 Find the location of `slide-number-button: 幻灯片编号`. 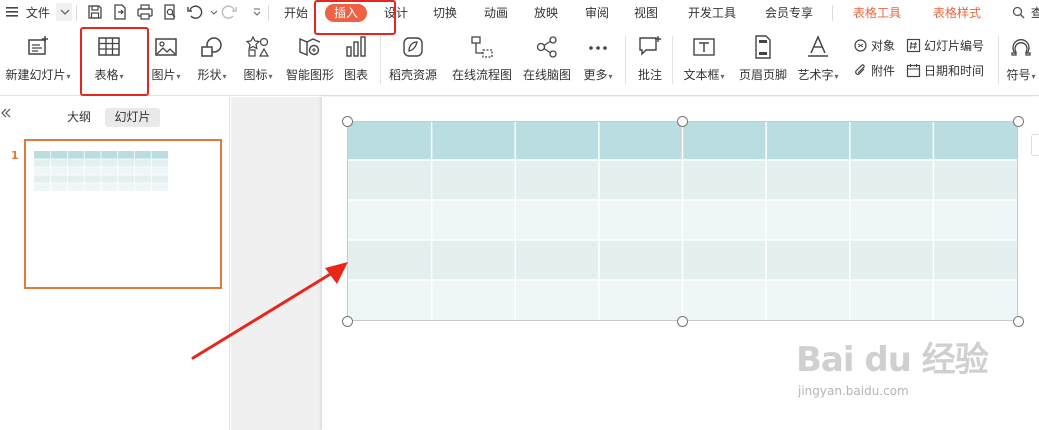

slide-number-button: 幻灯片编号 is located at coordinates (945, 46).